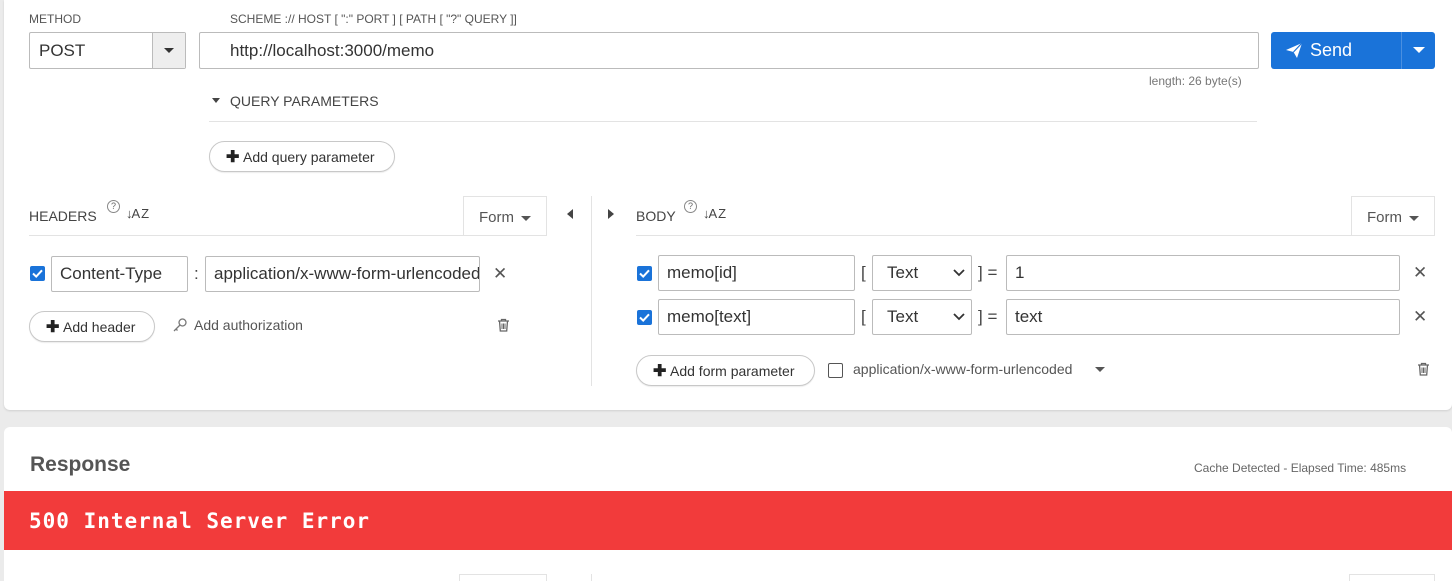 Image resolution: width=1452 pixels, height=581 pixels. What do you see at coordinates (963, 369) in the screenshot?
I see `content-type-value: application/x-www-form-urlencoded` at bounding box center [963, 369].